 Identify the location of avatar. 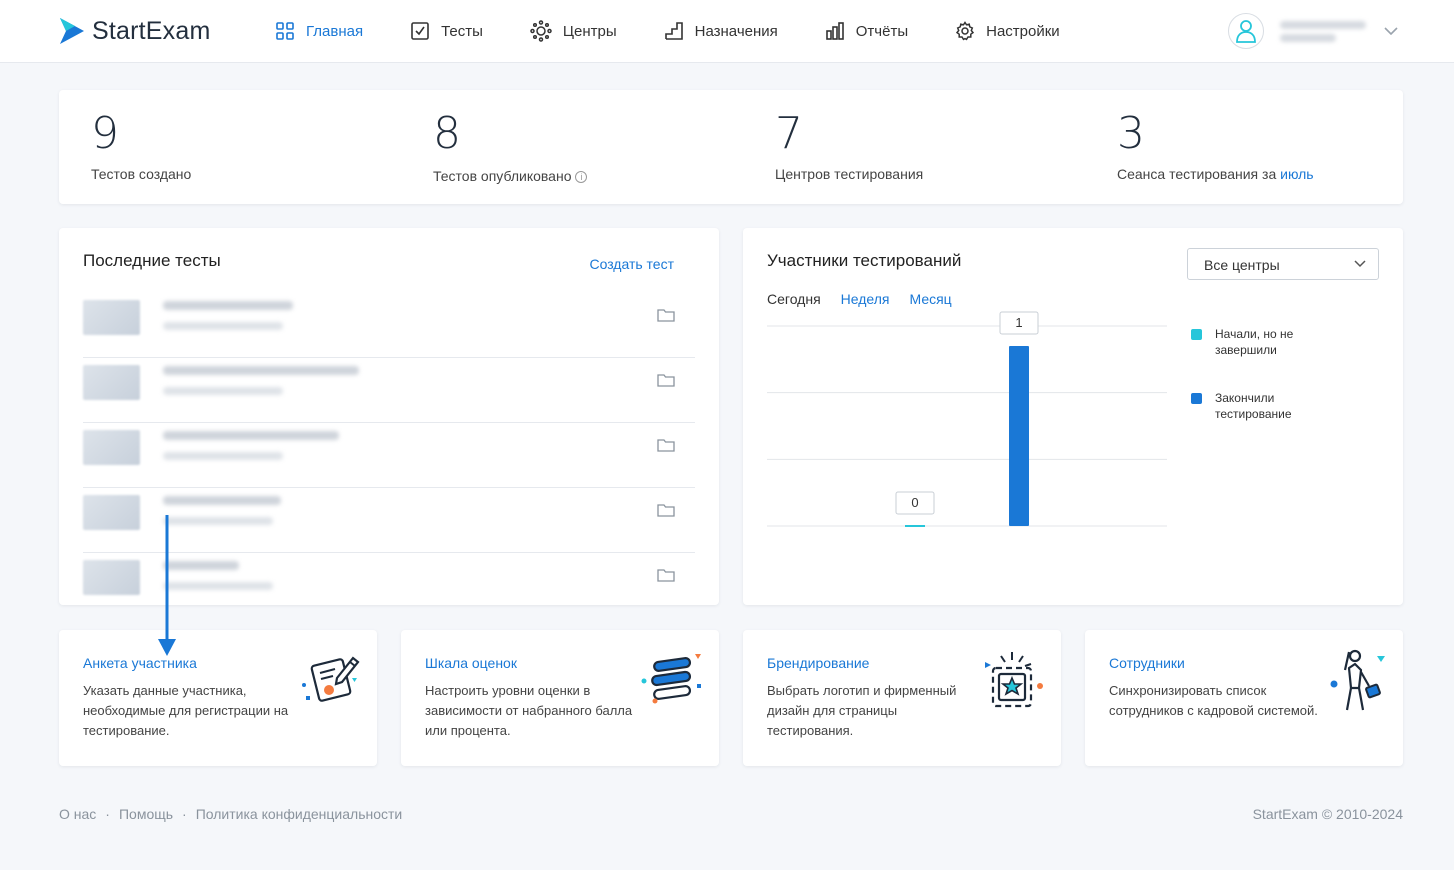
(1246, 31).